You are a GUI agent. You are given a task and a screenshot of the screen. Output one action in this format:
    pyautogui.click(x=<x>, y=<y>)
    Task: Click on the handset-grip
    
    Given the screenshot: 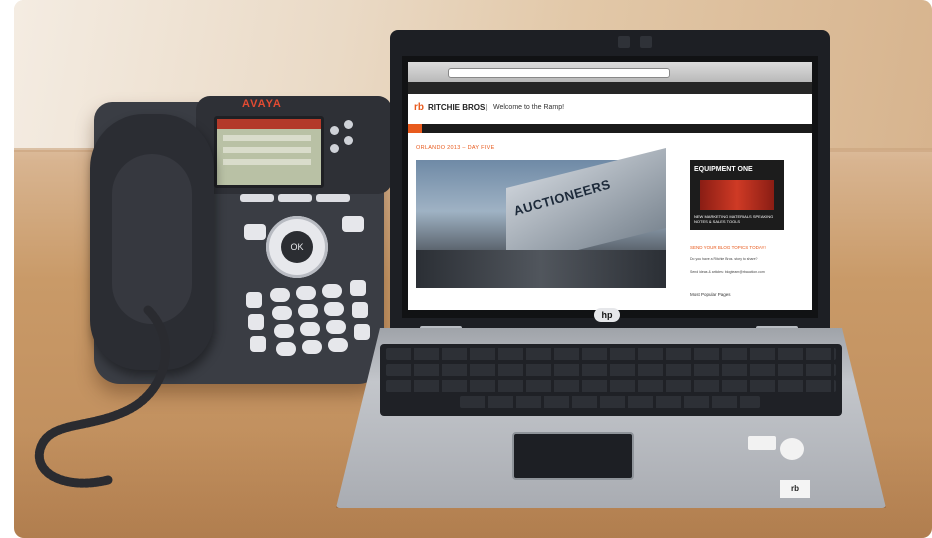 What is the action you would take?
    pyautogui.click(x=152, y=239)
    